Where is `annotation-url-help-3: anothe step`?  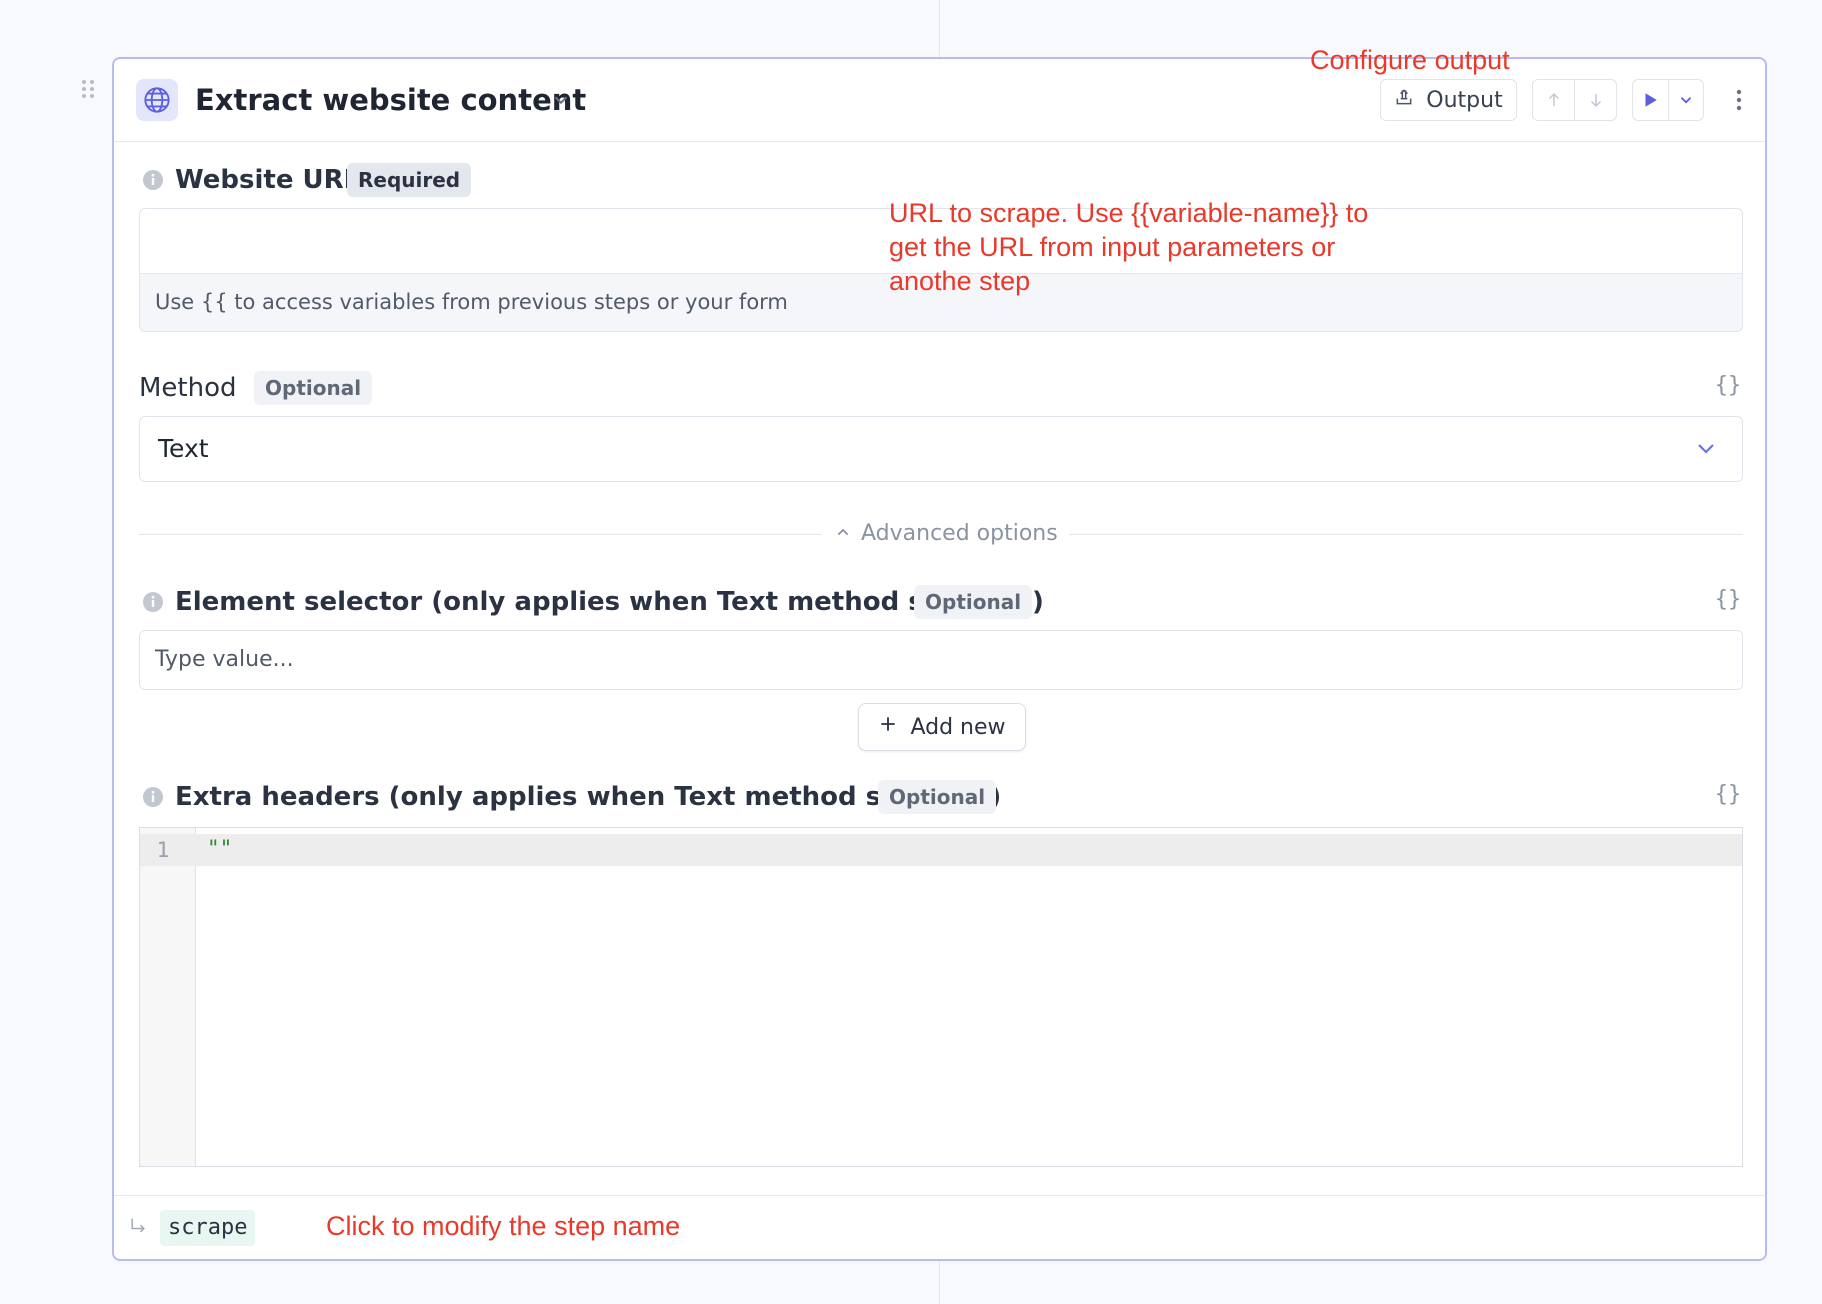
annotation-url-help-3: anothe step is located at coordinates (960, 281).